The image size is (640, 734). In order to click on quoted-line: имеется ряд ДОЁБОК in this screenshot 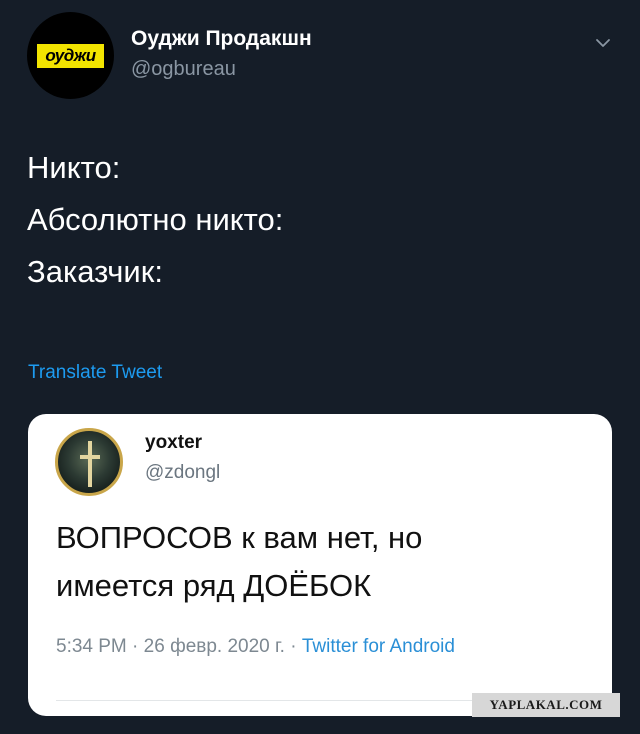, I will do `click(214, 585)`.